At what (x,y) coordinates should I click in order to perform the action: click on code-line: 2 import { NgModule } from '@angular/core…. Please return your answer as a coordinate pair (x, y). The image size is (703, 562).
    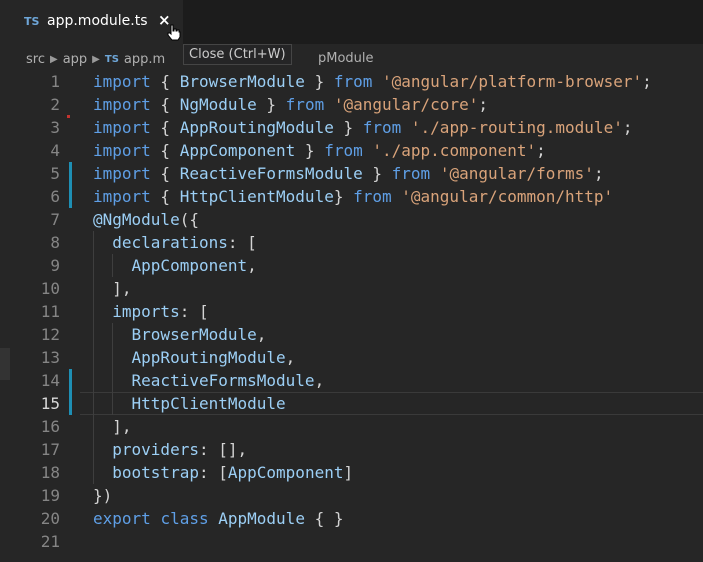
    Looking at the image, I should click on (351, 104).